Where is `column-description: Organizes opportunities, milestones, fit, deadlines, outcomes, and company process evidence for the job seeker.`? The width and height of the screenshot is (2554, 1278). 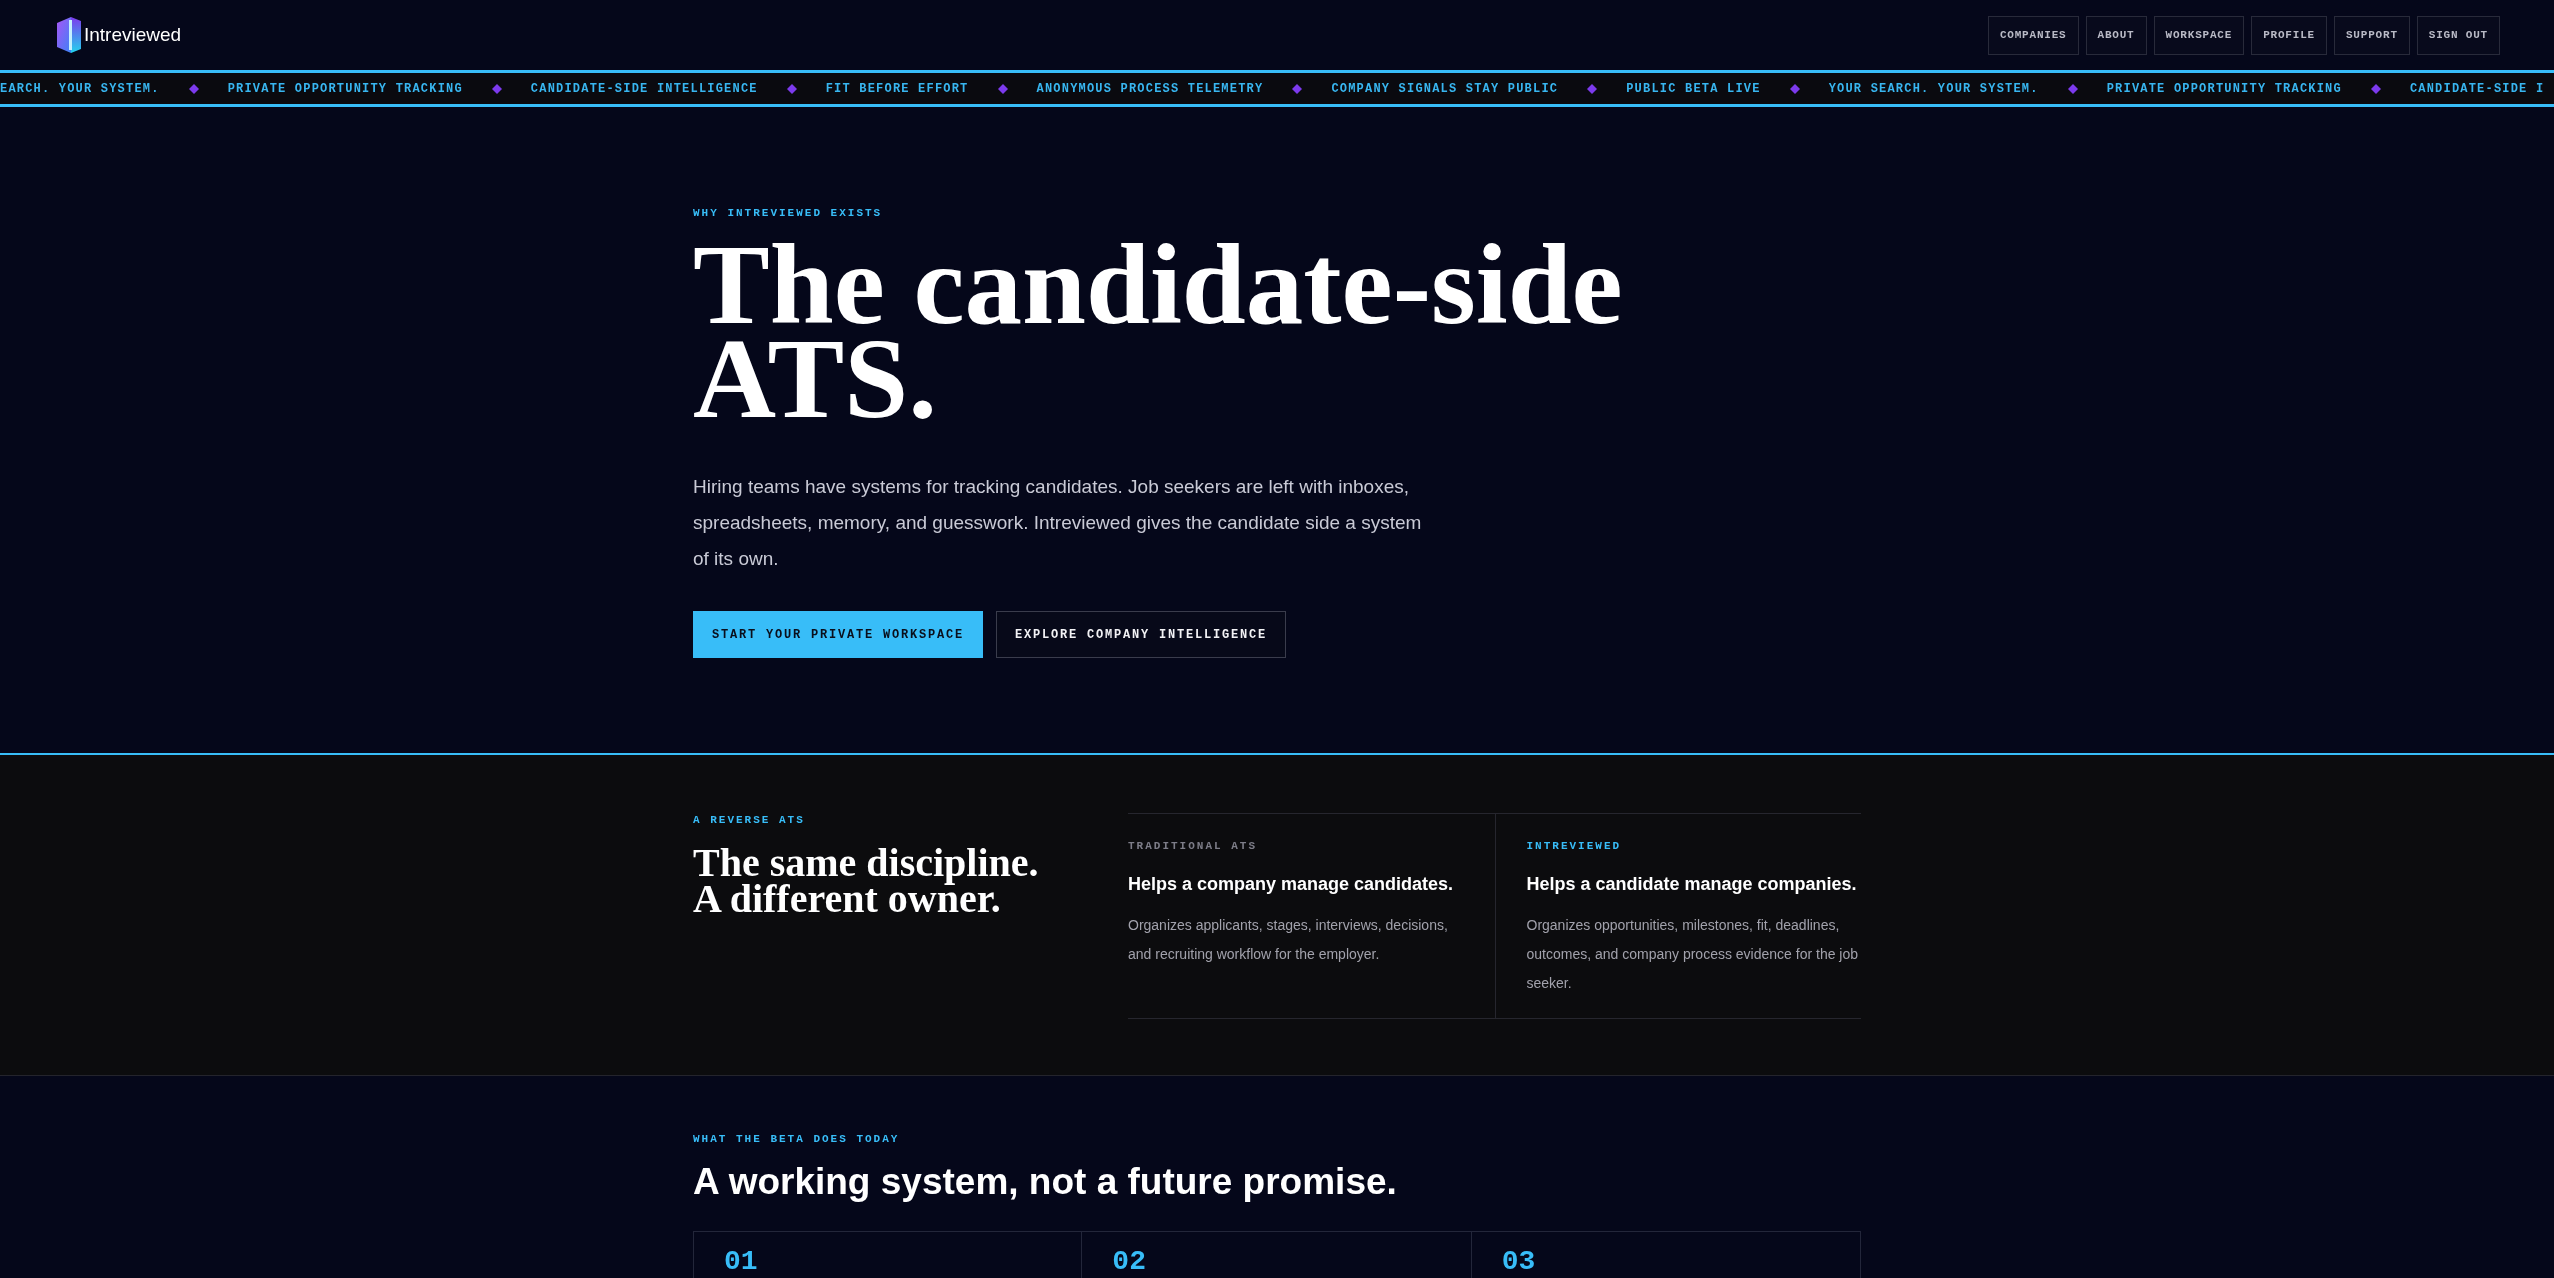
column-description: Organizes opportunities, milestones, fit, deadlines, outcomes, and company process evidence for the job seeker. is located at coordinates (1693, 954).